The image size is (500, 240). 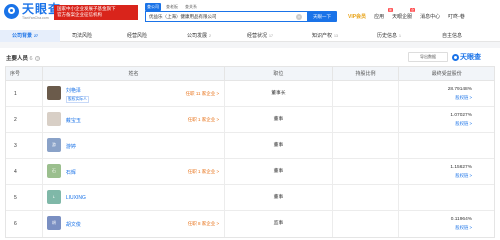 What do you see at coordinates (379, 17) in the screenshot?
I see `nav-app-label: 应用` at bounding box center [379, 17].